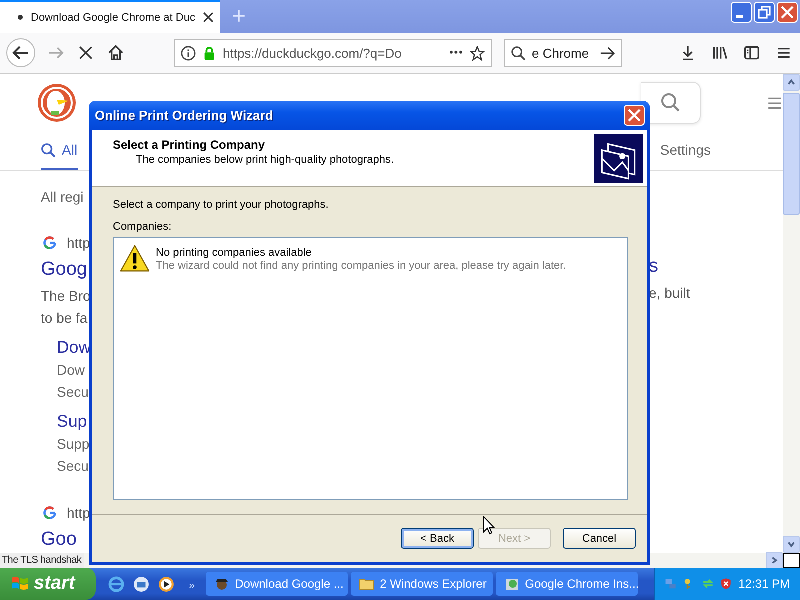  What do you see at coordinates (64, 270) in the screenshot?
I see `result-link: Goog` at bounding box center [64, 270].